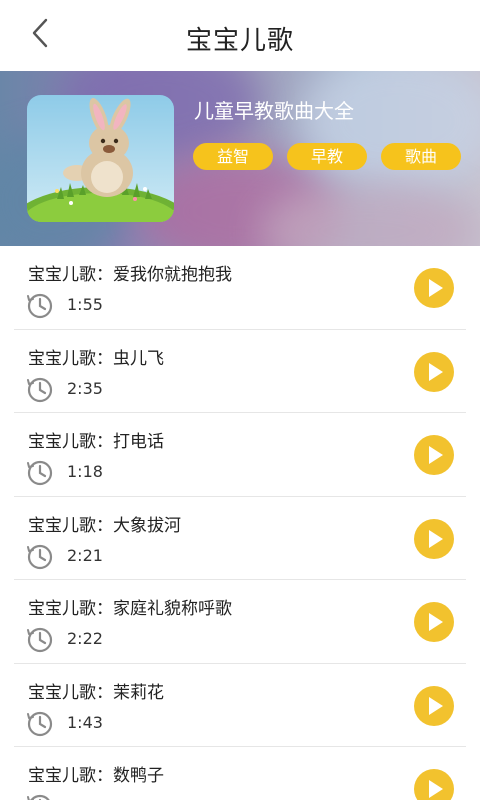 The image size is (480, 800). I want to click on tag-chip: 歌曲, so click(421, 156).